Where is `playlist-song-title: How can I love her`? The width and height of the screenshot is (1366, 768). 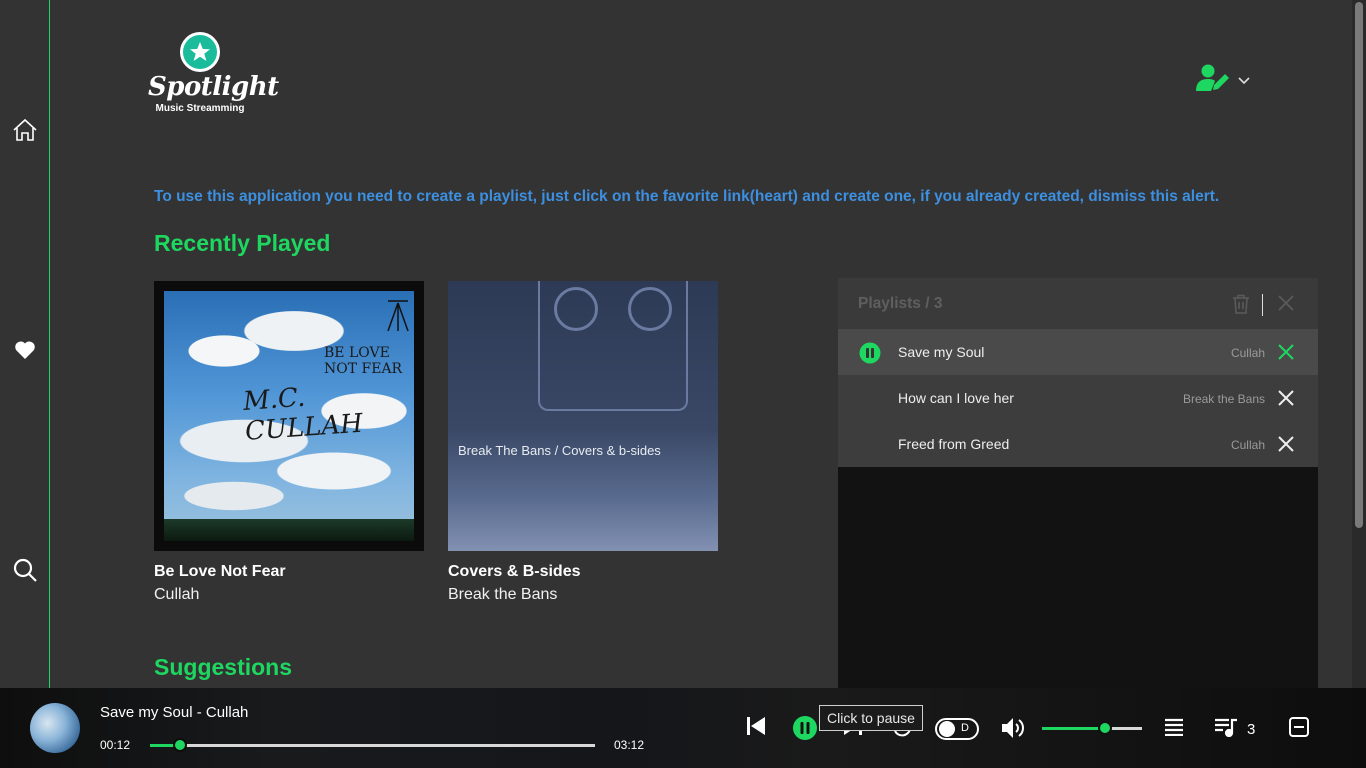 playlist-song-title: How can I love her is located at coordinates (956, 398).